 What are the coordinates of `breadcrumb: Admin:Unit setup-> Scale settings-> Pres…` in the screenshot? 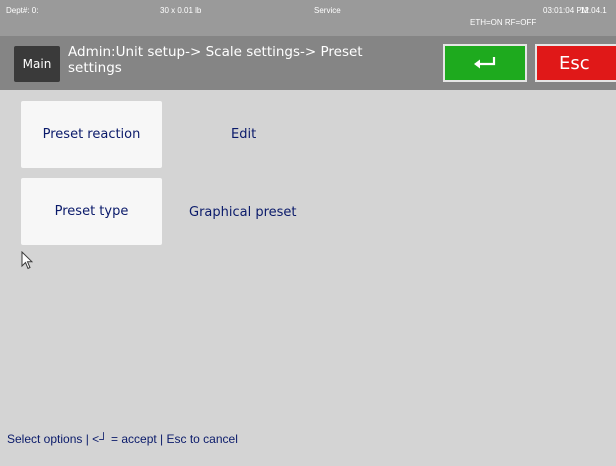 It's located at (215, 60).